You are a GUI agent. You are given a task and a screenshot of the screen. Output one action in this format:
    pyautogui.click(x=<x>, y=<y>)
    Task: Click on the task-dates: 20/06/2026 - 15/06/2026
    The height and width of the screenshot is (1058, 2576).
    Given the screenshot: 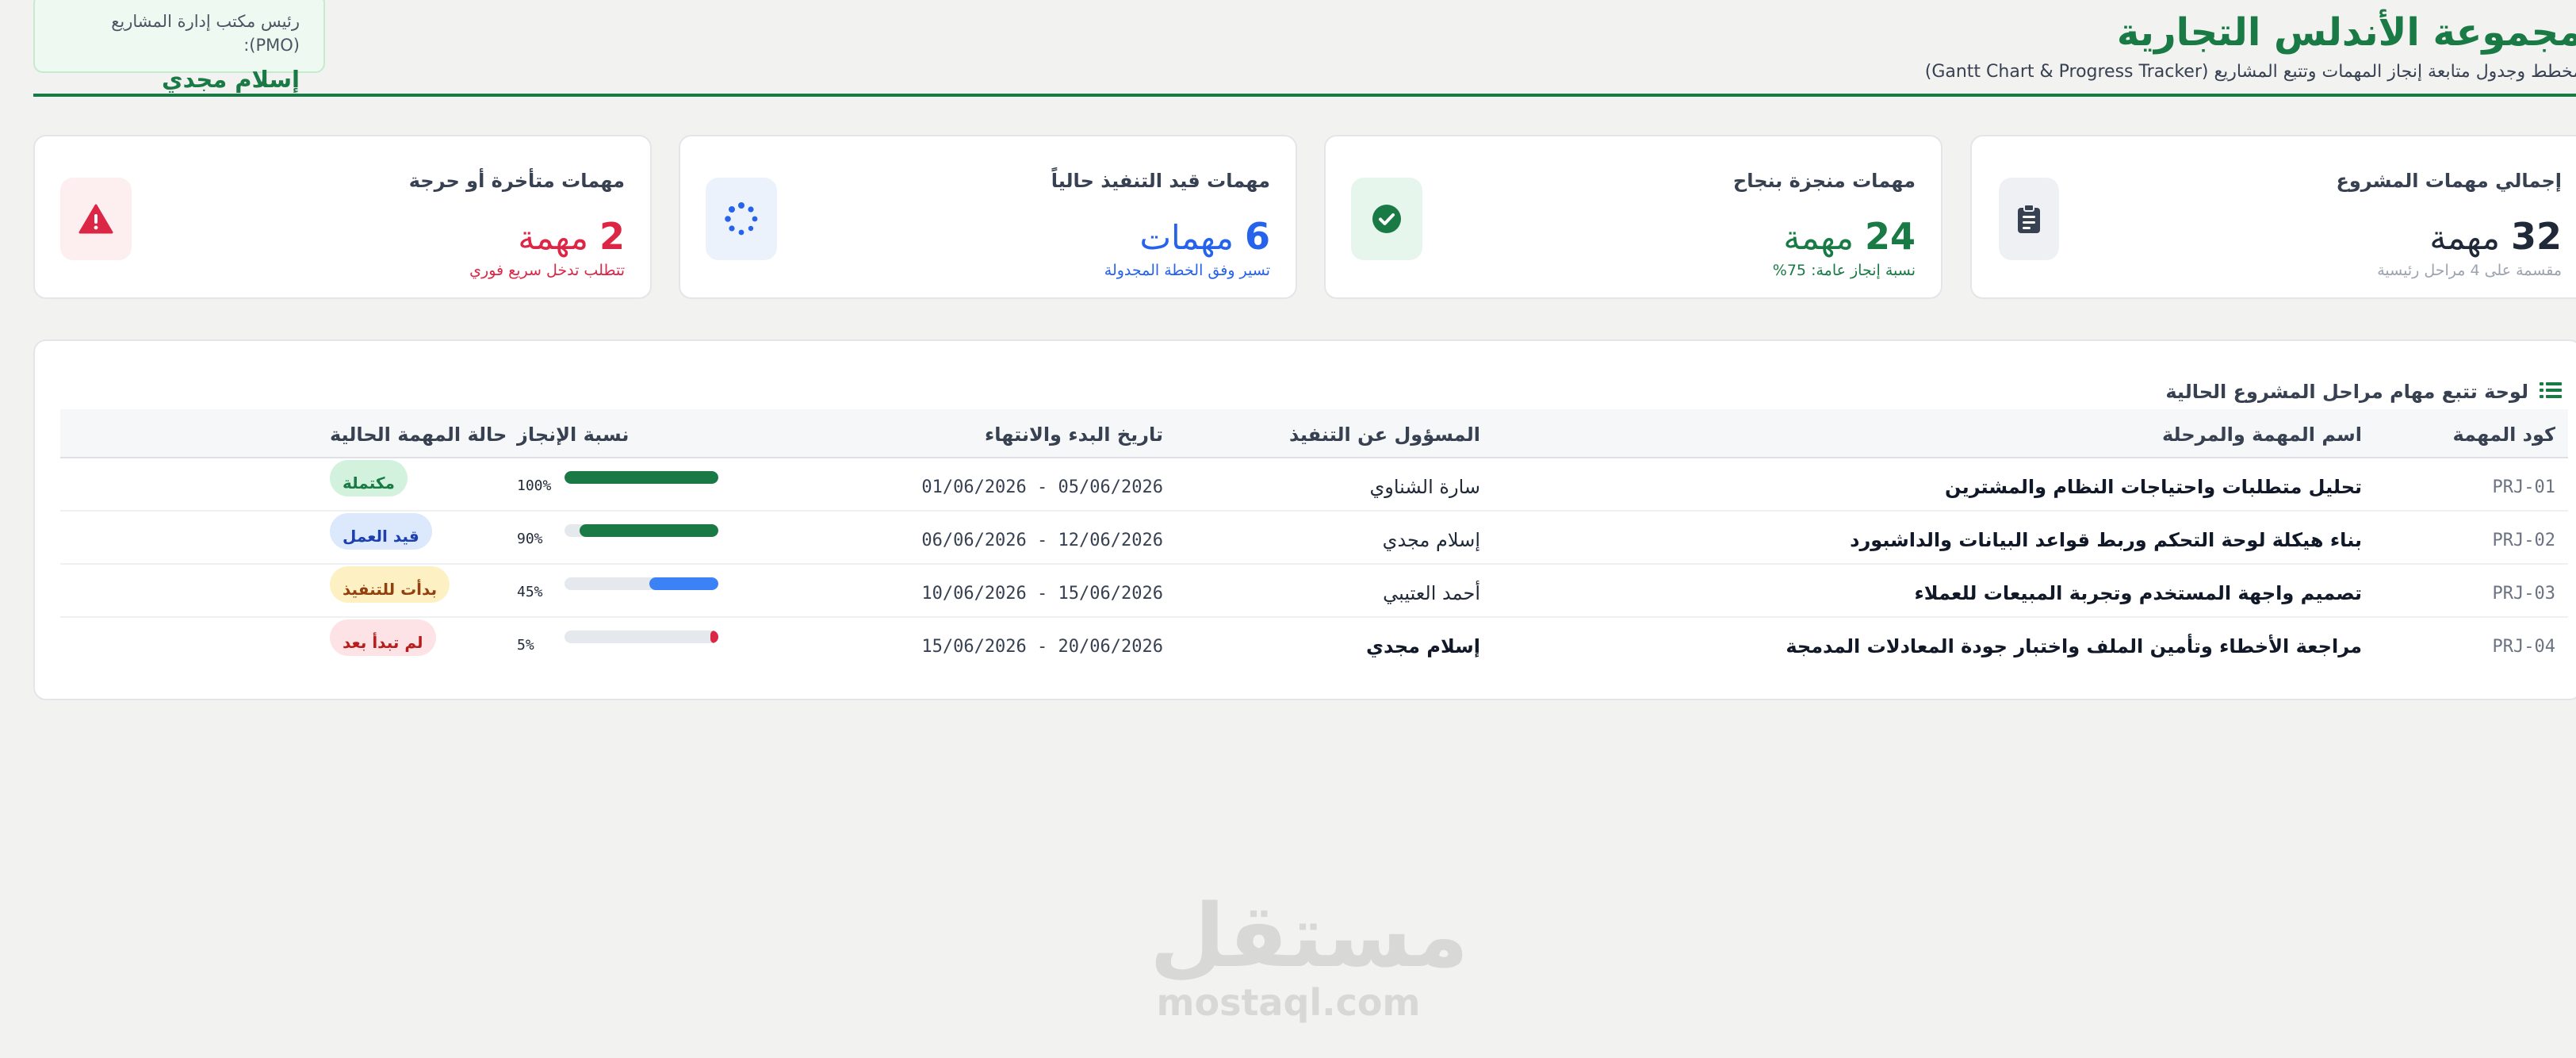 What is the action you would take?
    pyautogui.click(x=1042, y=647)
    